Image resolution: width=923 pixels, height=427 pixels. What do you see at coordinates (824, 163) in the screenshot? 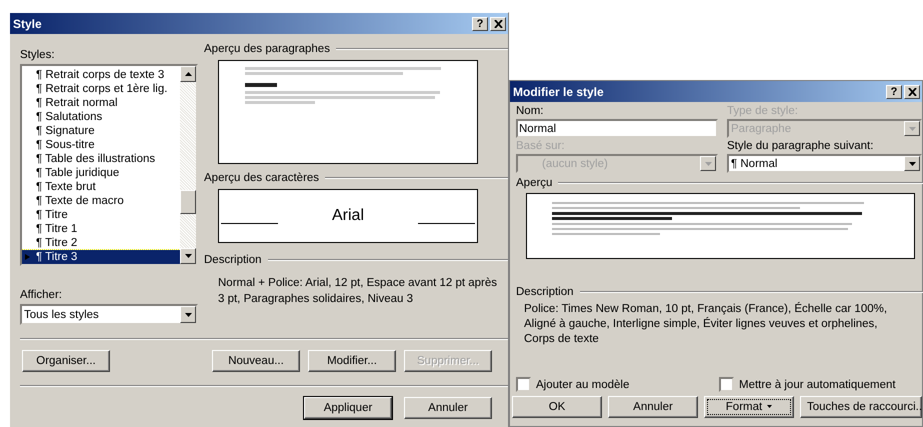
I see `dropdown: ¶ Normal` at bounding box center [824, 163].